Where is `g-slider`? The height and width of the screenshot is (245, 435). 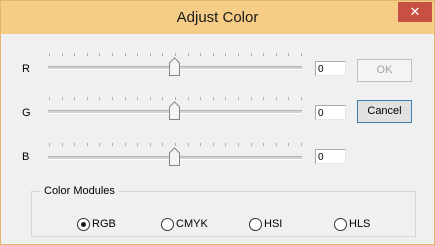 g-slider is located at coordinates (175, 112).